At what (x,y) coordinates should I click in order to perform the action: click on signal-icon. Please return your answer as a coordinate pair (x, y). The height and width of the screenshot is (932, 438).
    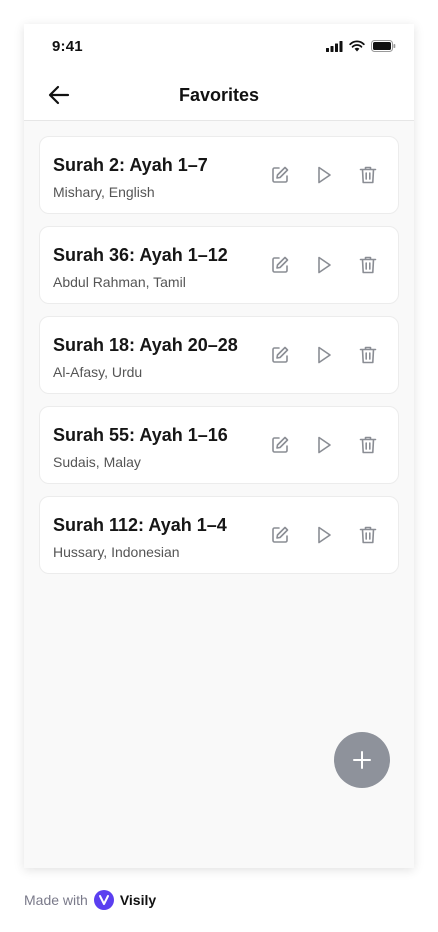
    Looking at the image, I should click on (334, 46).